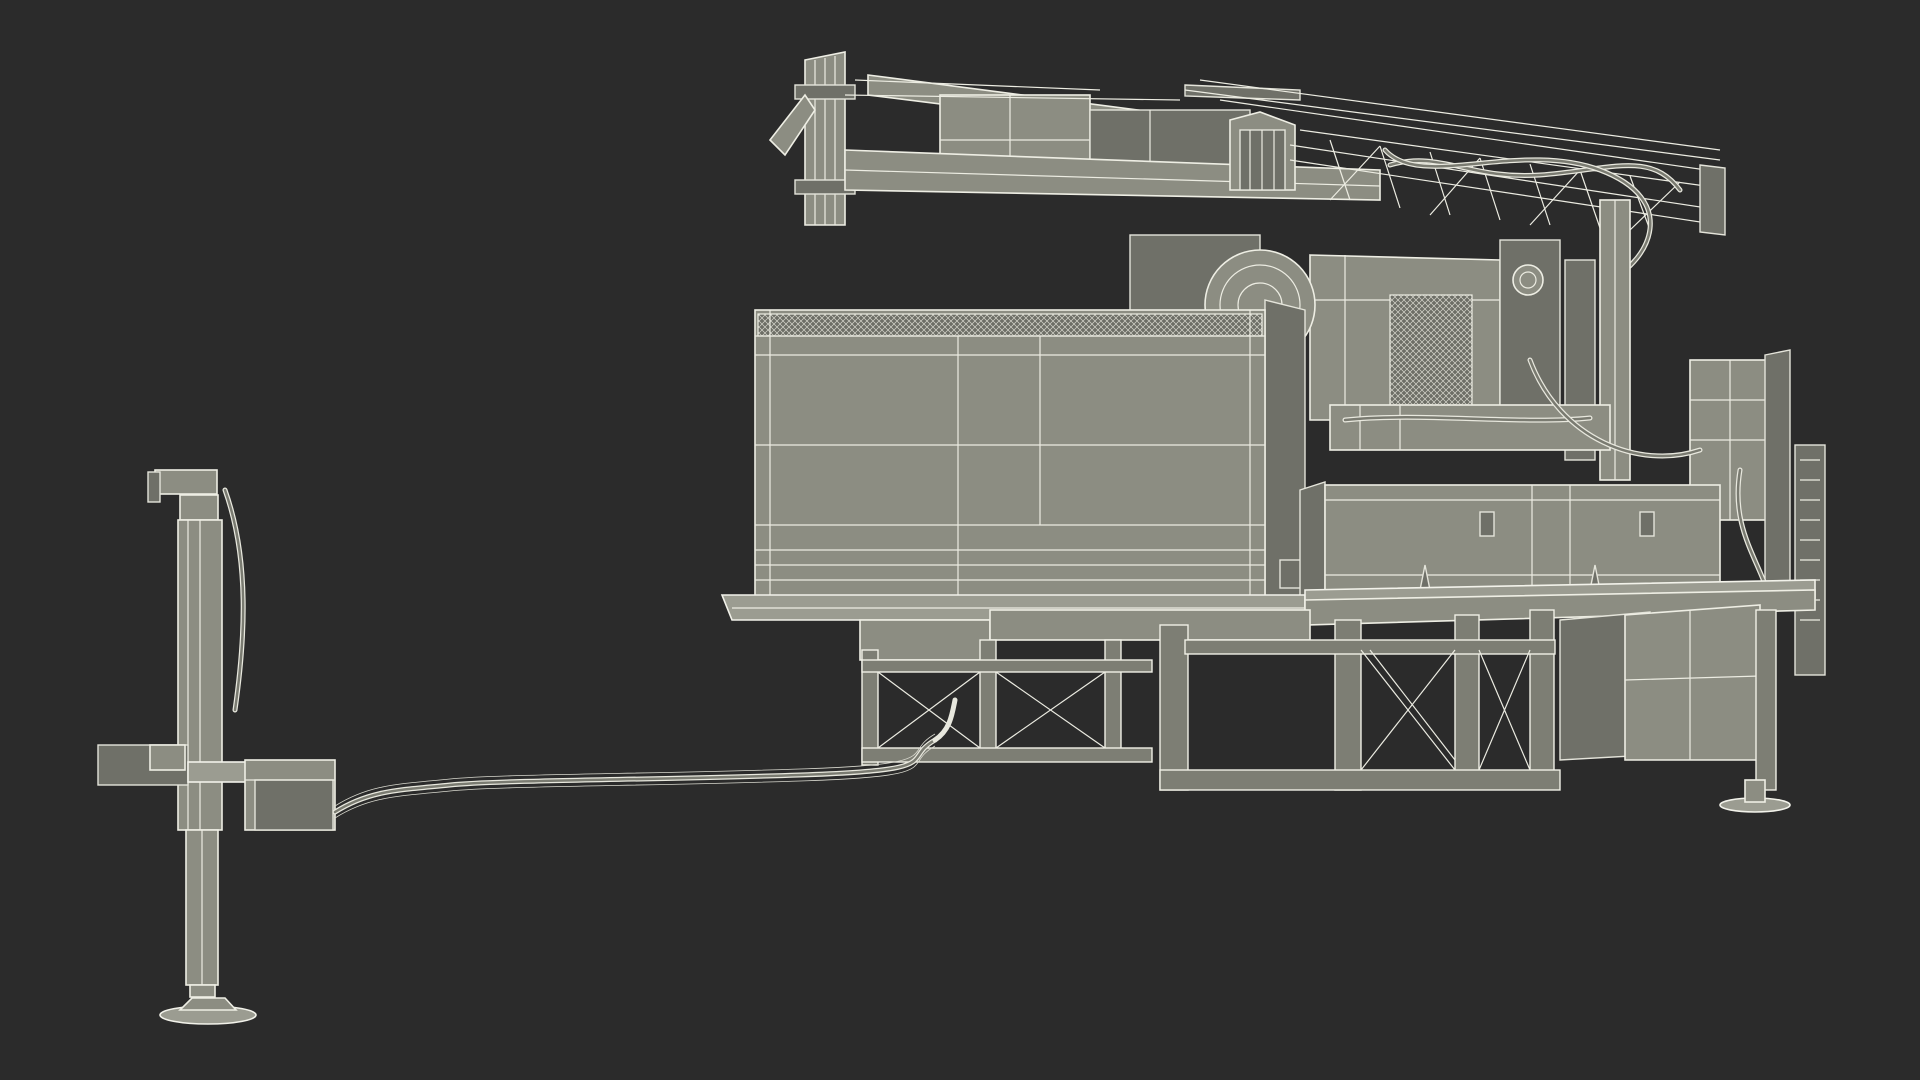 The image size is (1920, 1080). I want to click on outrigger-jack, so click(216, 747).